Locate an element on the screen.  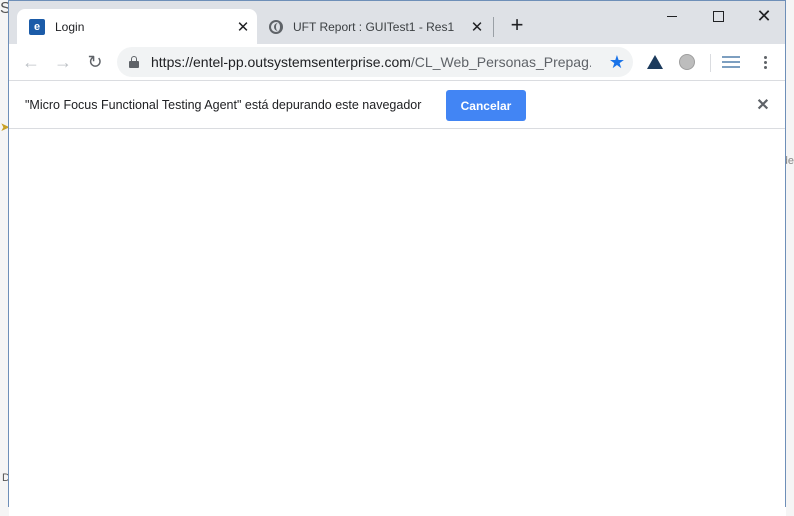
maximize-icon is located at coordinates (718, 16).